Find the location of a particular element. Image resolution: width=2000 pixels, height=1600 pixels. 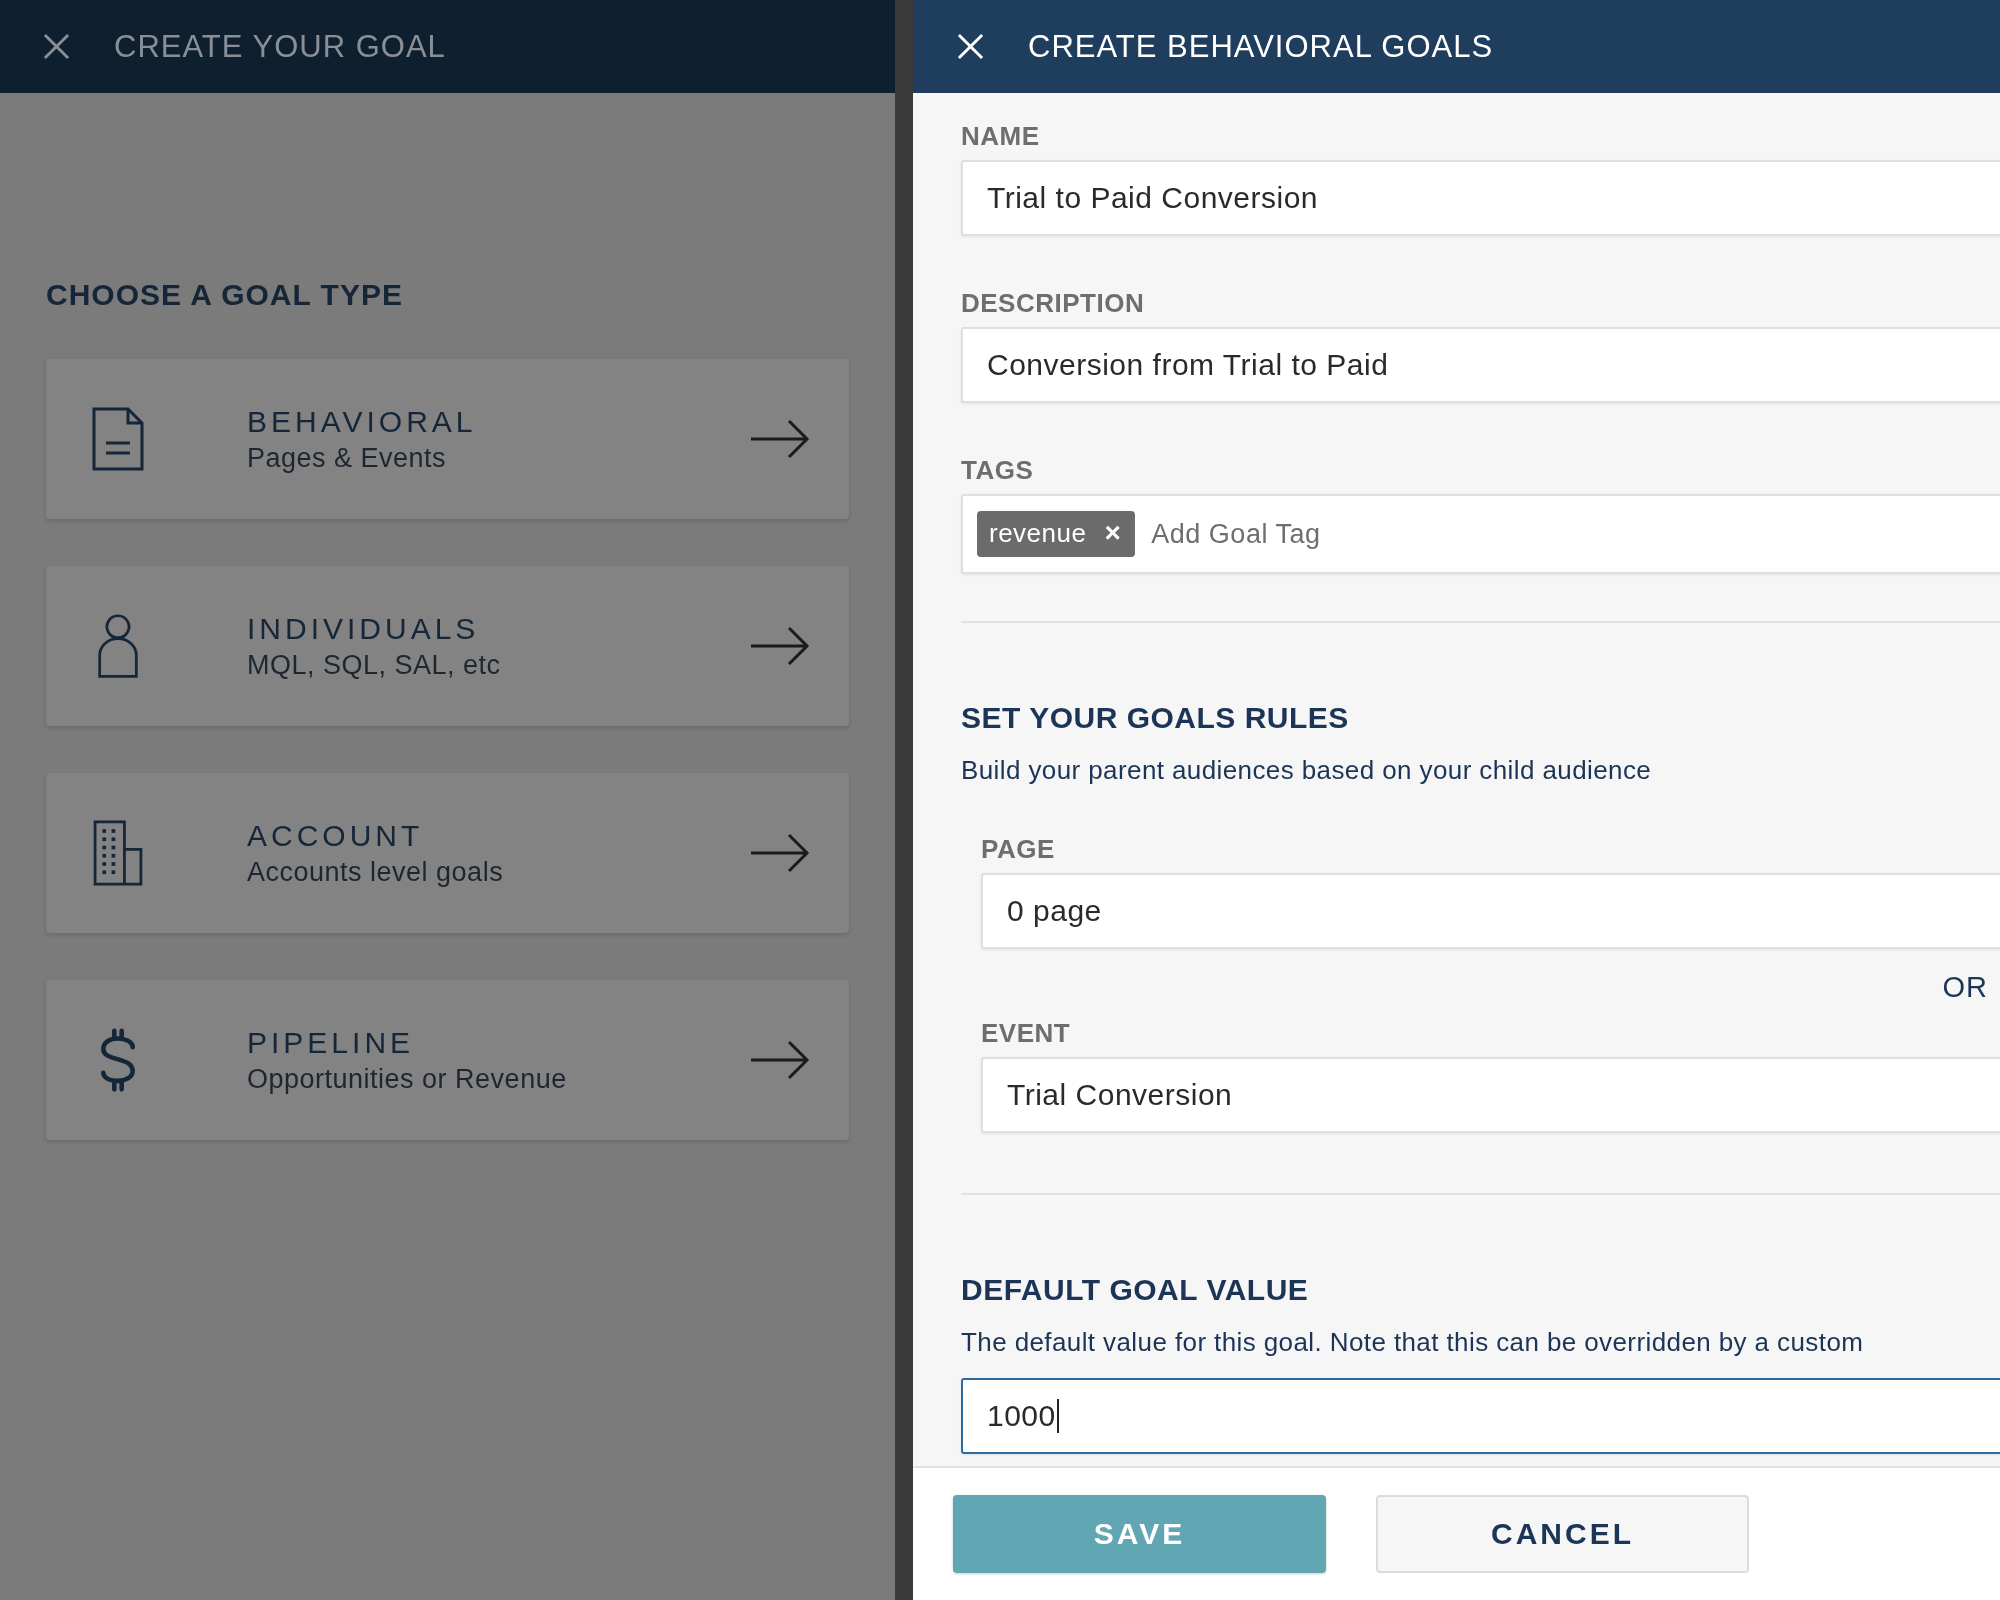

cancel-button: CANCEL is located at coordinates (1562, 1534).